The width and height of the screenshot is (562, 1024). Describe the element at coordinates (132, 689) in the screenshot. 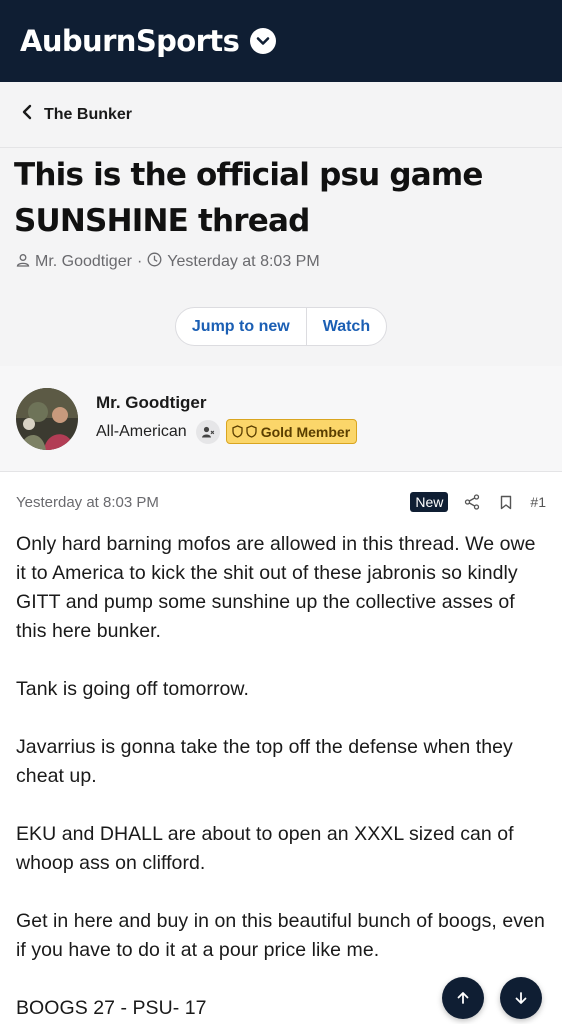

I see `post-paragraph: Tank is going off tomorrow.` at that location.